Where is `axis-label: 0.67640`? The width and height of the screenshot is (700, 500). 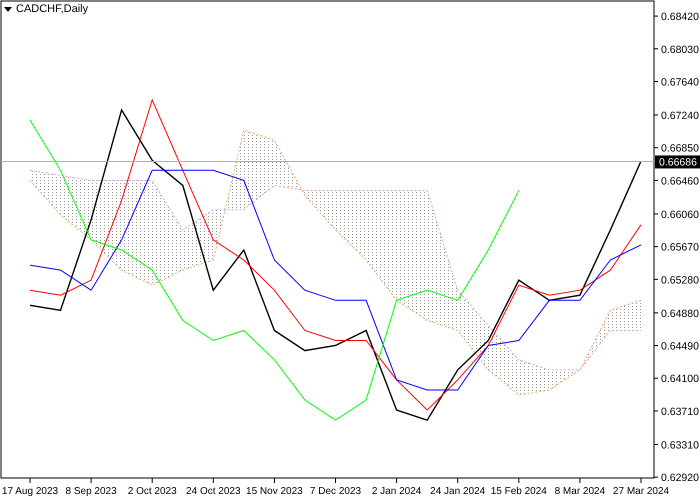
axis-label: 0.67640 is located at coordinates (680, 82).